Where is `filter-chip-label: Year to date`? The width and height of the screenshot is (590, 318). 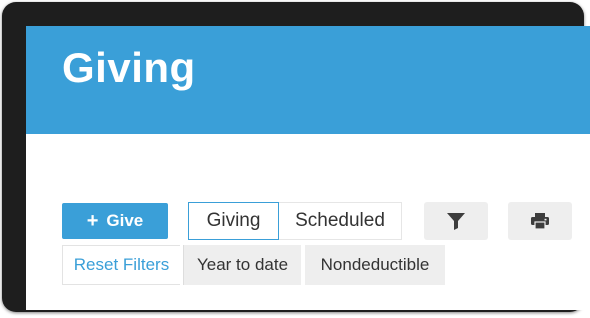
filter-chip-label: Year to date is located at coordinates (242, 264).